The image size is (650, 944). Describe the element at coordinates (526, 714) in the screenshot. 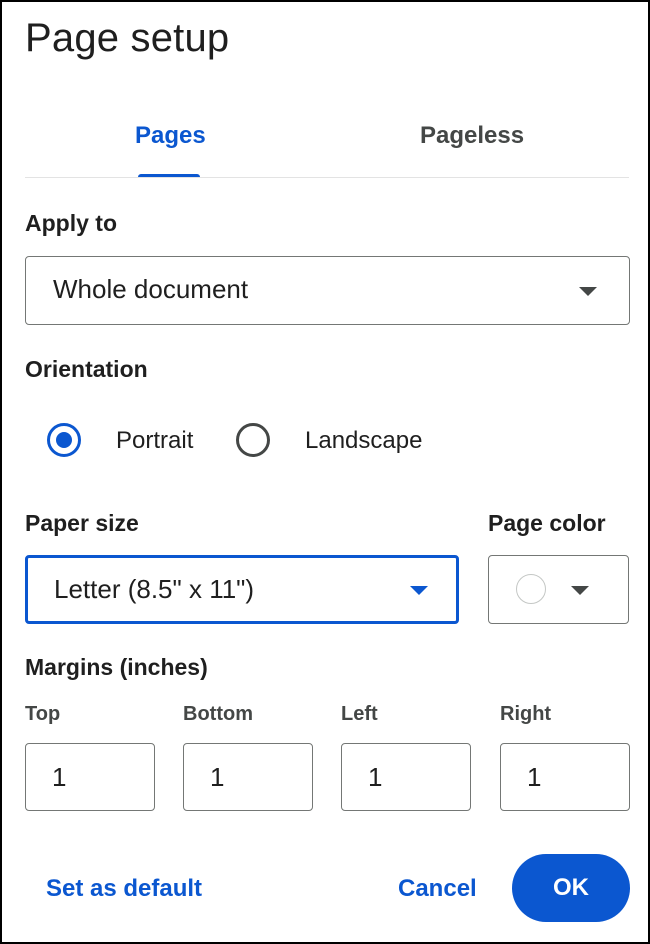

I see `margin-right-label: Right` at that location.